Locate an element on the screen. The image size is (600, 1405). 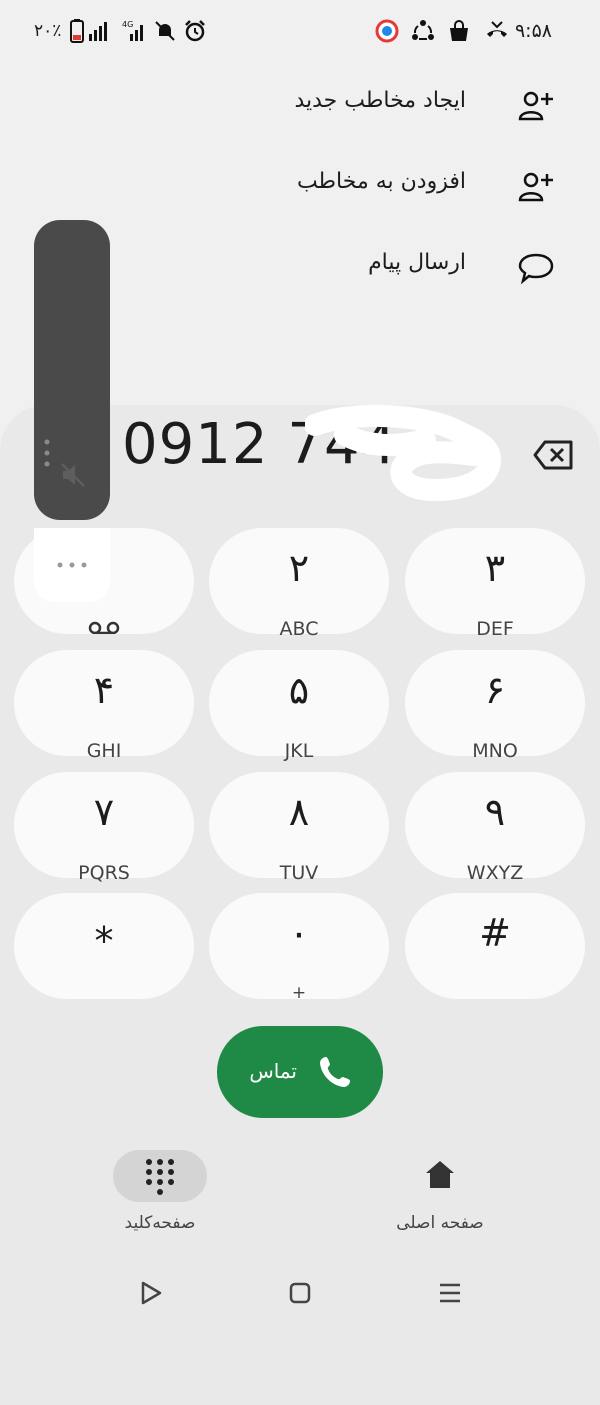
voicemail-icon is located at coordinates (104, 627).